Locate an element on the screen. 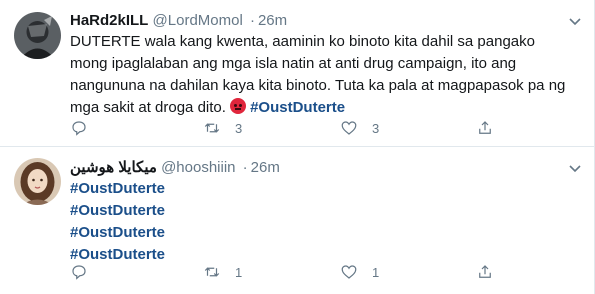  tweet-actions: 3 3 is located at coordinates (305, 128).